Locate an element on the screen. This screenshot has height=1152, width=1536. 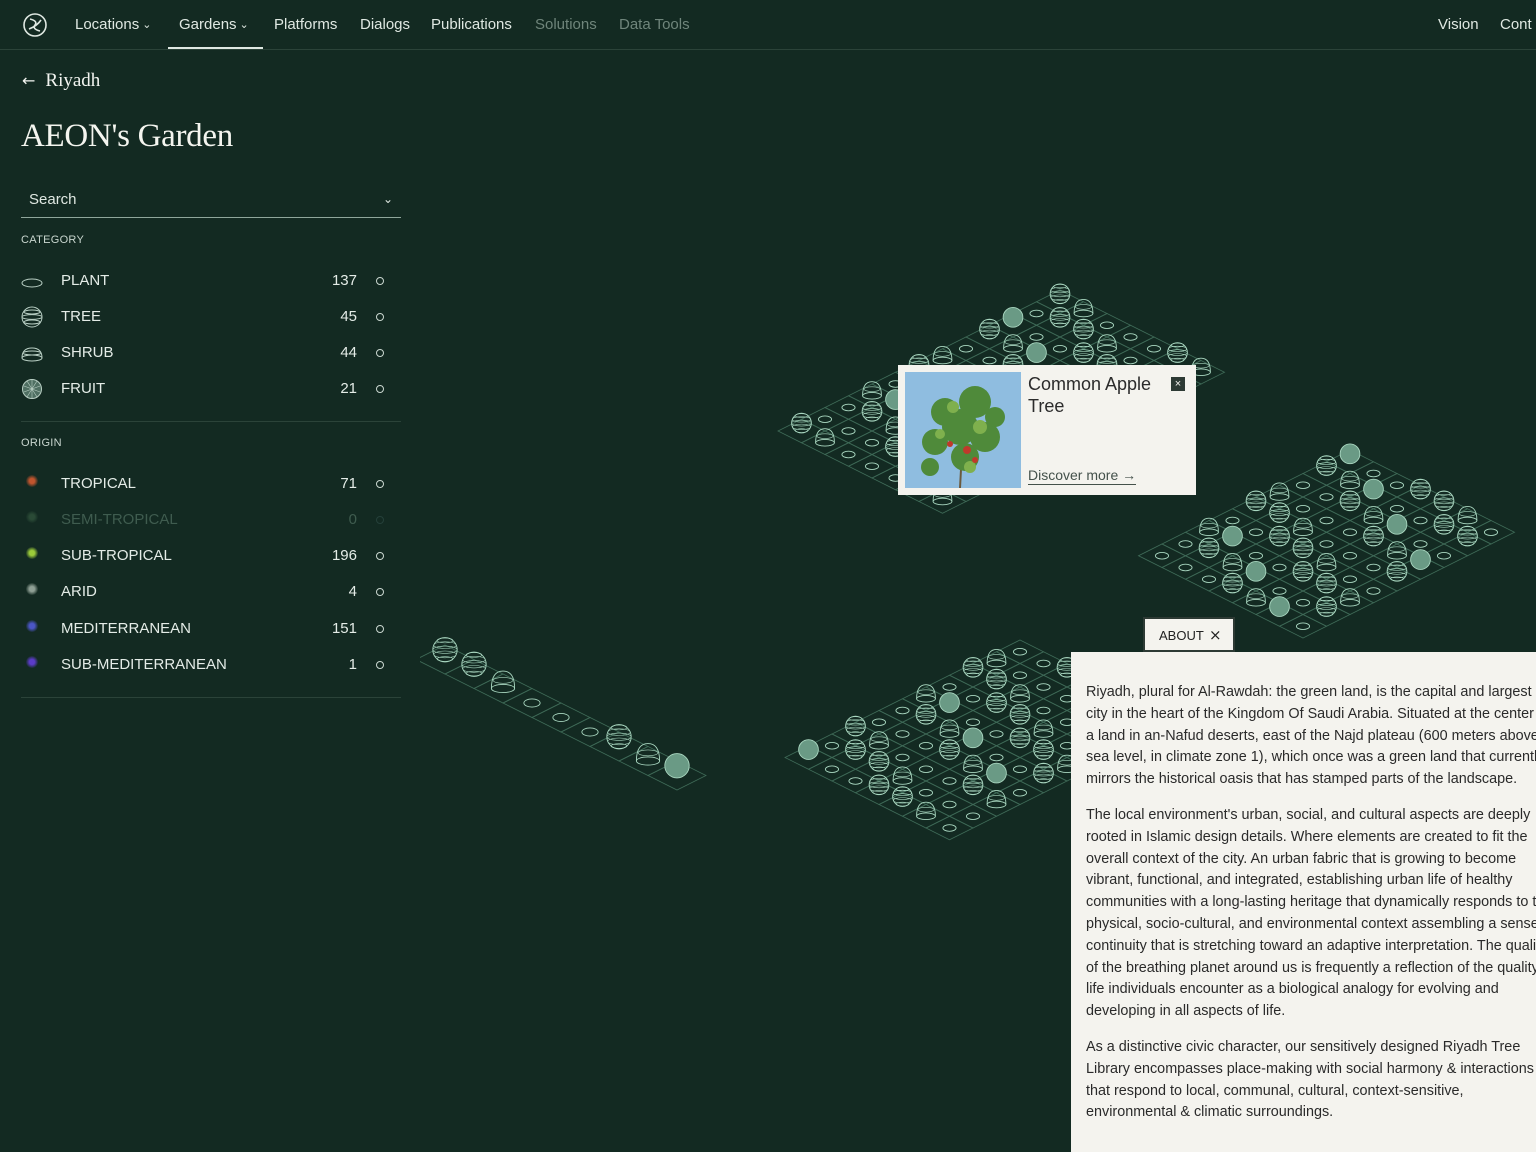
nav-solutions: Solutions is located at coordinates (566, 24).